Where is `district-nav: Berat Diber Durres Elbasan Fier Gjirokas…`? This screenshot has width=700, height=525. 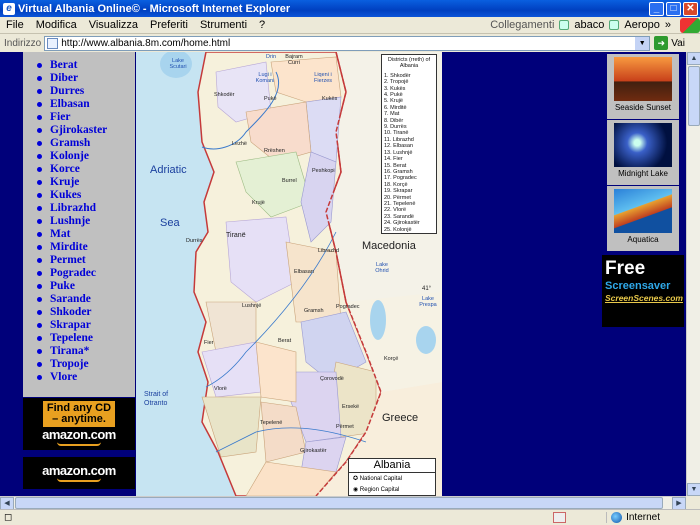 district-nav: Berat Diber Durres Elbasan Fier Gjirokas… is located at coordinates (79, 224).